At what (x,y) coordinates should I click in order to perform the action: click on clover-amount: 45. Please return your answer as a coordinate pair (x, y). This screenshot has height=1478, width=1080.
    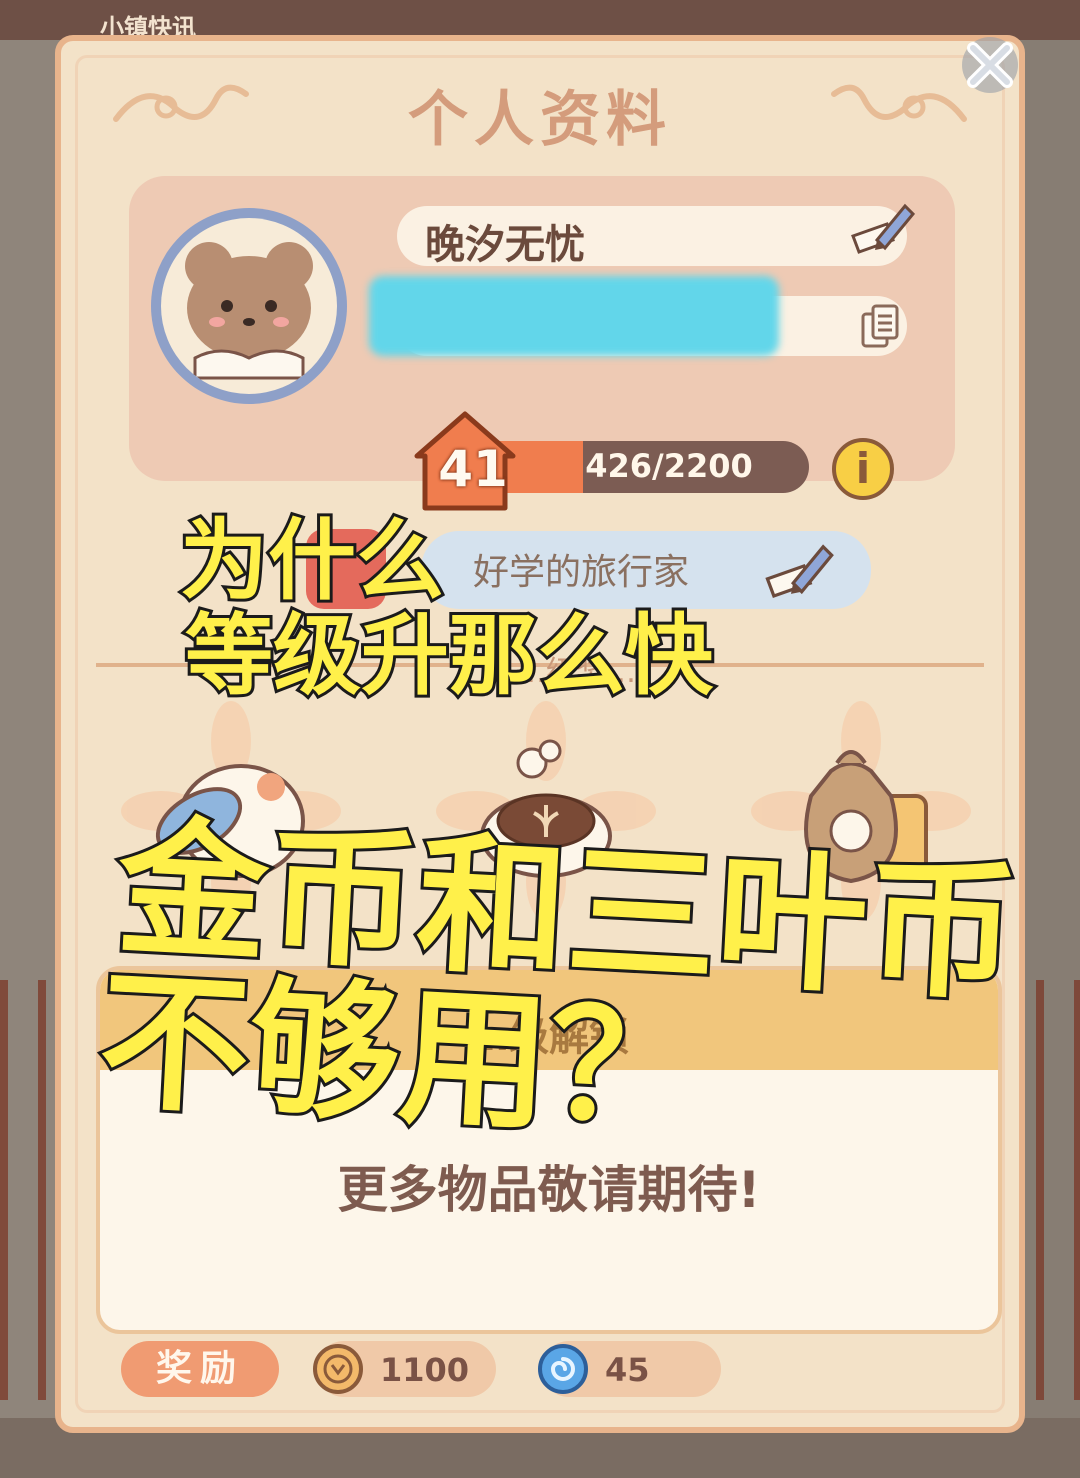
    Looking at the image, I should click on (627, 1370).